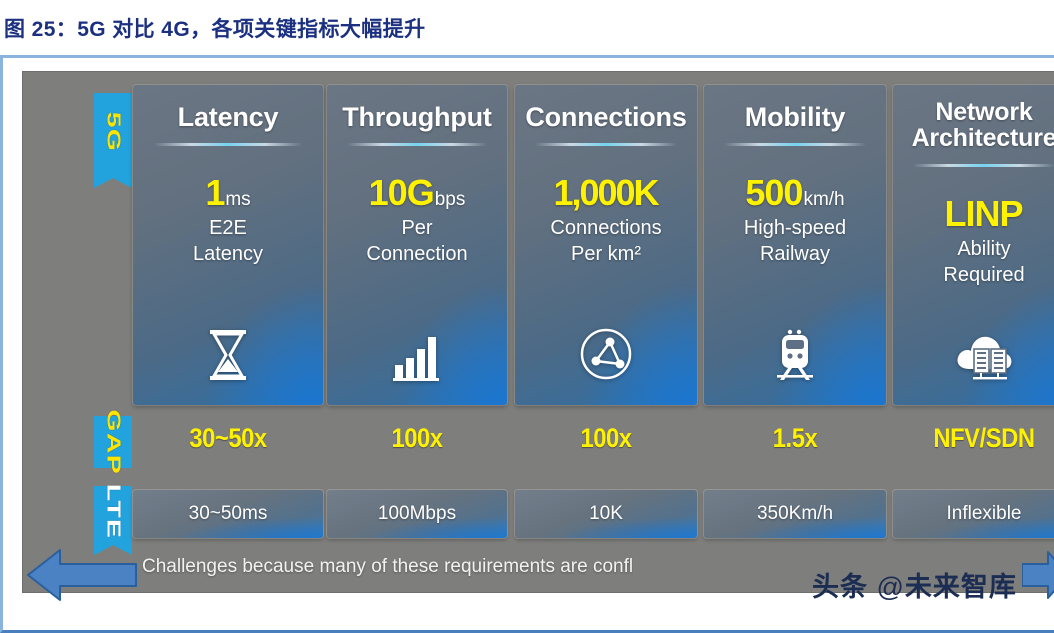  I want to click on ribbon-lte: LTE, so click(113, 519).